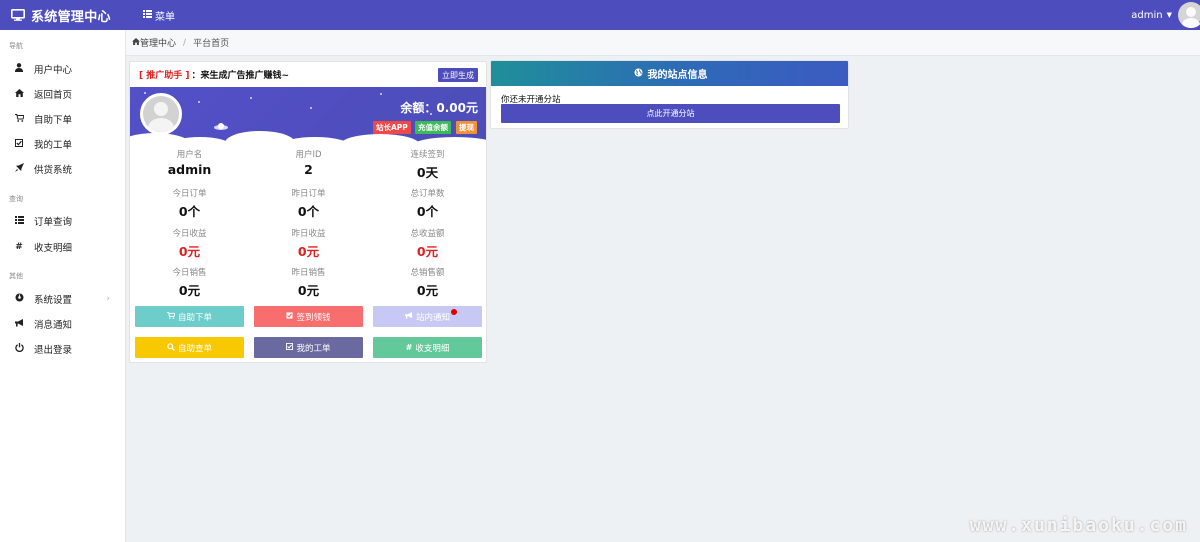 The image size is (1200, 542). I want to click on cart-icon, so click(171, 316).